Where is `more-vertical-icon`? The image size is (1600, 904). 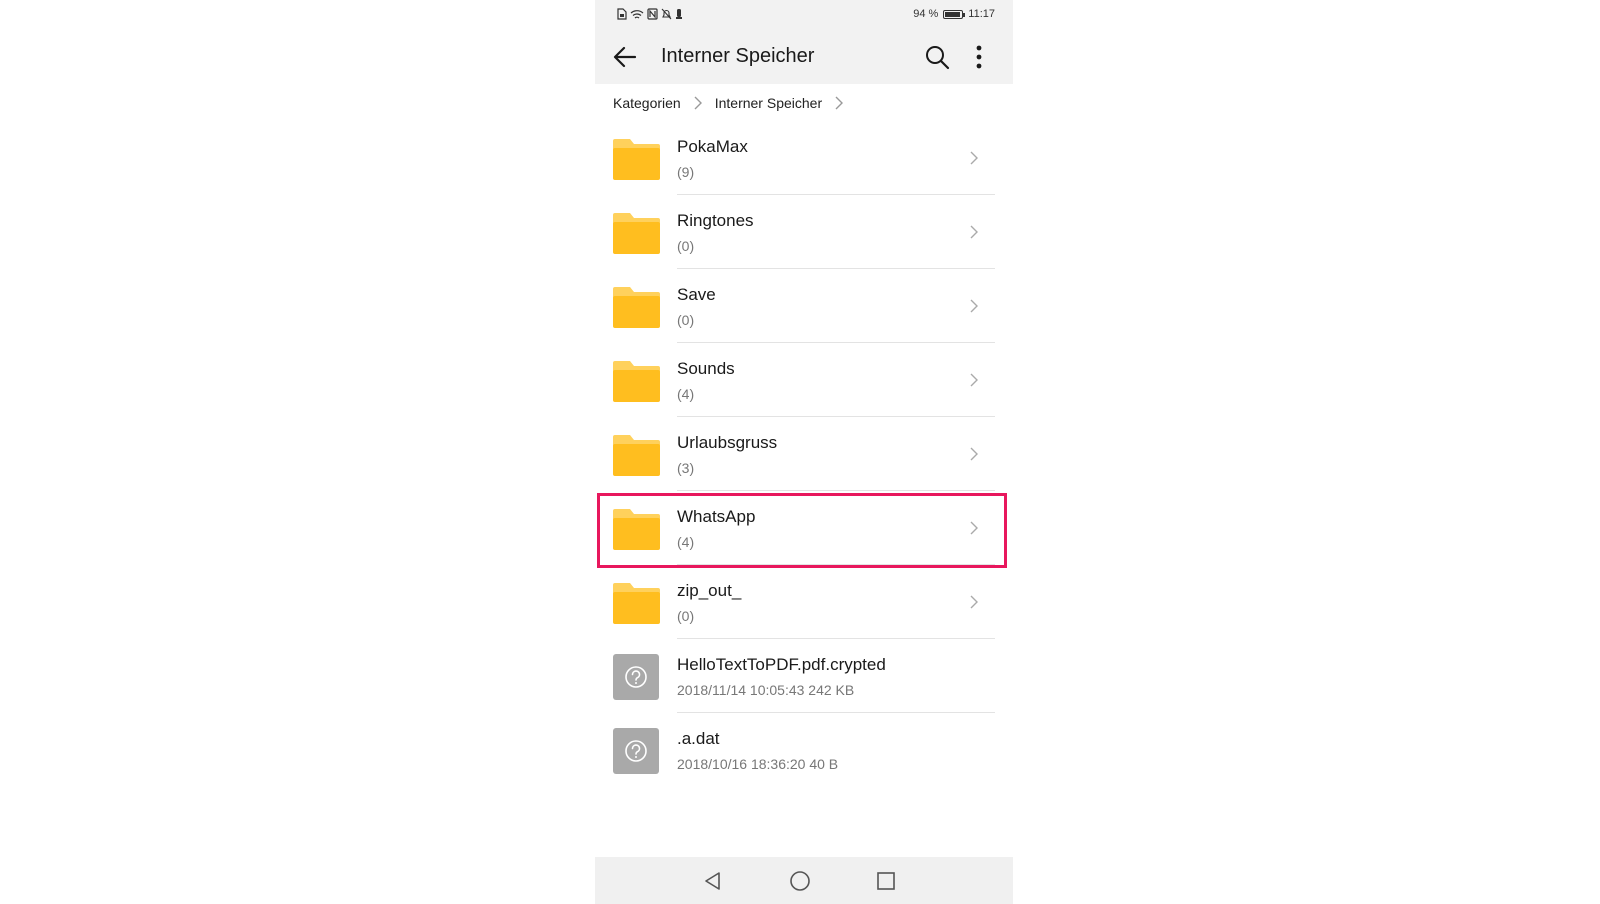
more-vertical-icon is located at coordinates (979, 57).